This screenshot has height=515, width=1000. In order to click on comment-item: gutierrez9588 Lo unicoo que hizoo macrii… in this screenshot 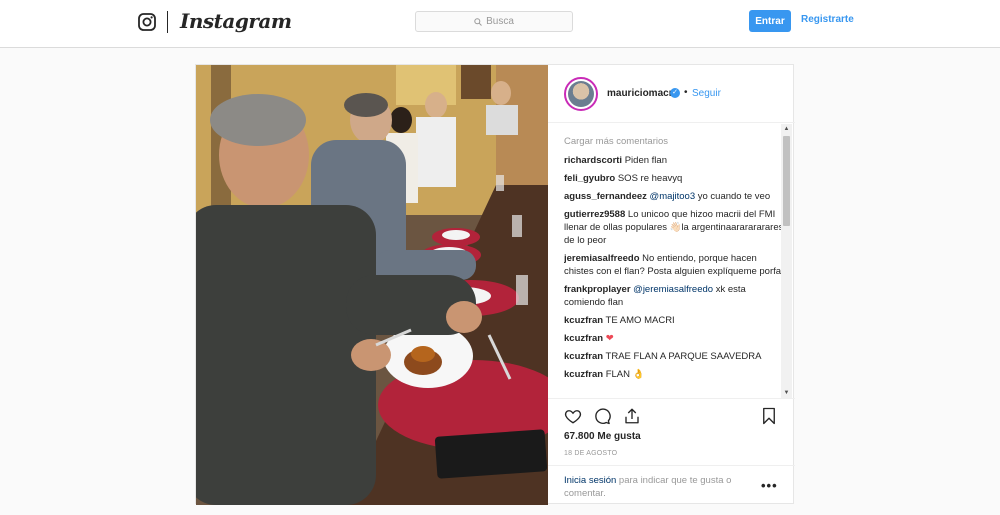, I will do `click(674, 227)`.